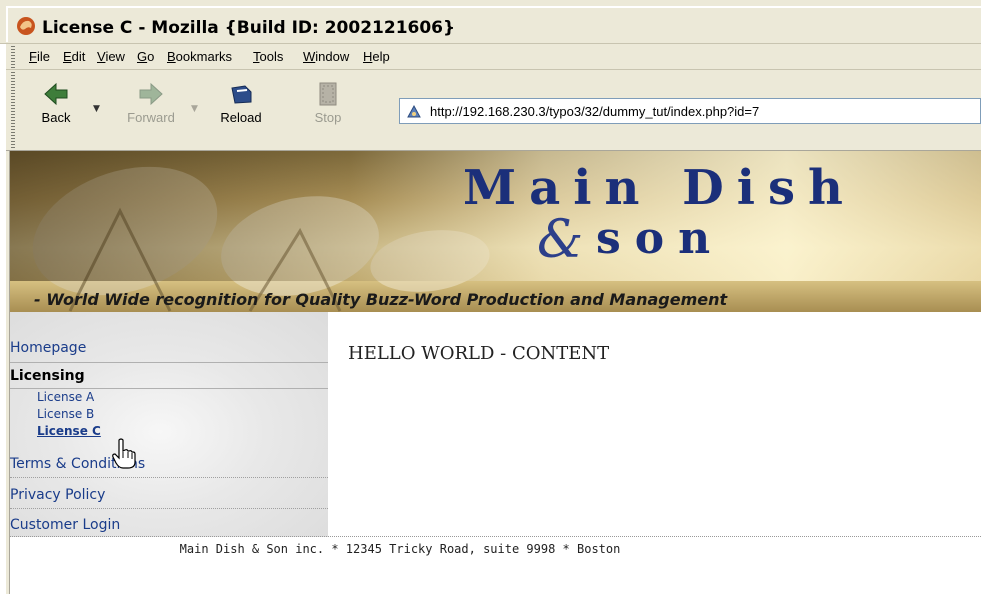 The image size is (981, 594). Describe the element at coordinates (26, 26) in the screenshot. I see `mozilla-icon` at that location.